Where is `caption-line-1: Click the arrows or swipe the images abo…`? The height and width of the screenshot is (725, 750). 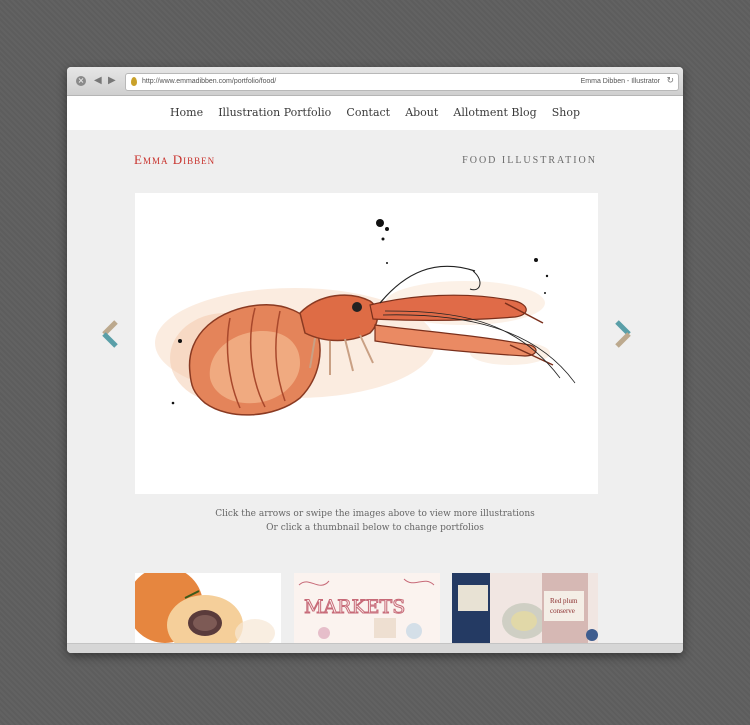 caption-line-1: Click the arrows or swipe the images abo… is located at coordinates (375, 514).